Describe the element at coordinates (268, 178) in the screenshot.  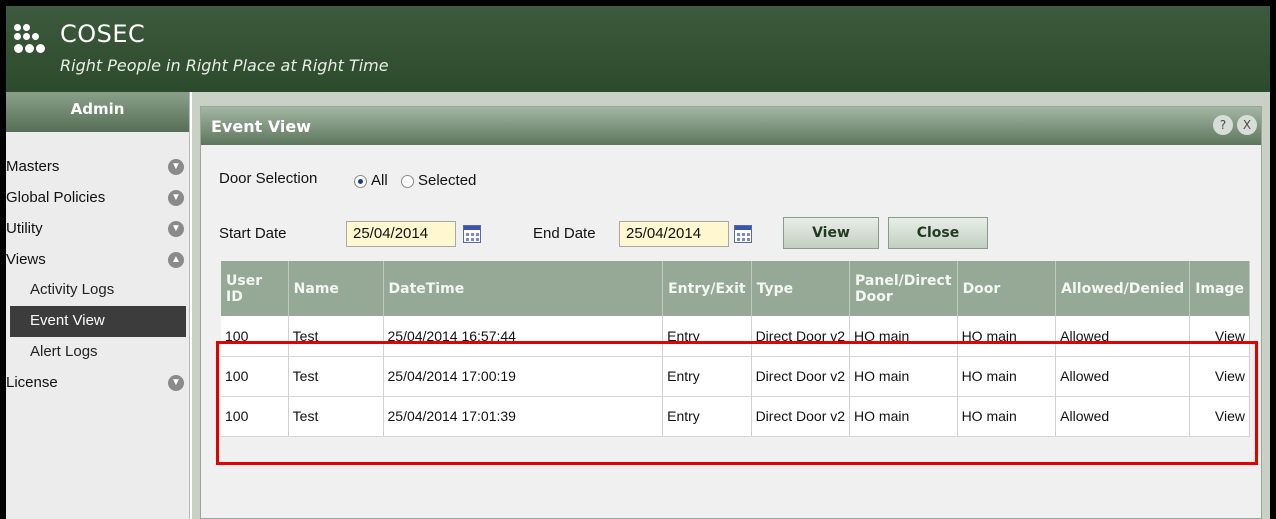
I see `door-selection-label: Door Selection` at that location.